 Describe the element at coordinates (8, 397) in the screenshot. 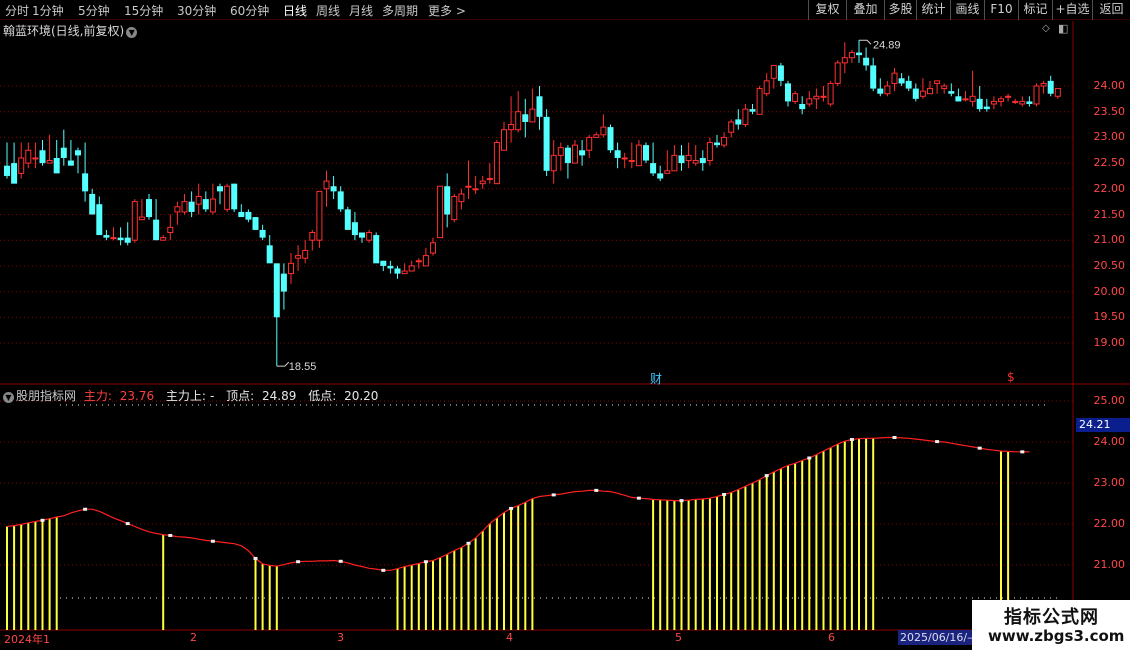

I see `chevron-down-icon: ▼` at that location.